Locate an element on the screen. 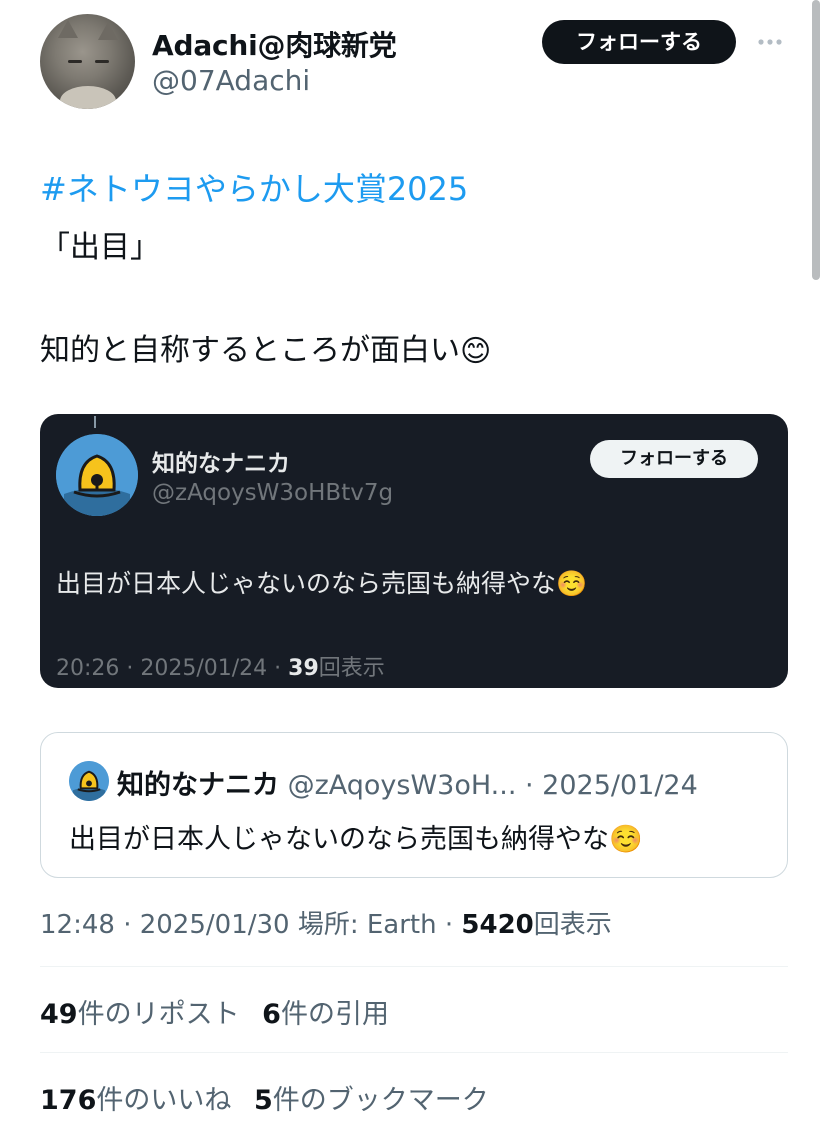  tweet-text-line: 知的と自称するところが面白い😊 is located at coordinates (265, 347).